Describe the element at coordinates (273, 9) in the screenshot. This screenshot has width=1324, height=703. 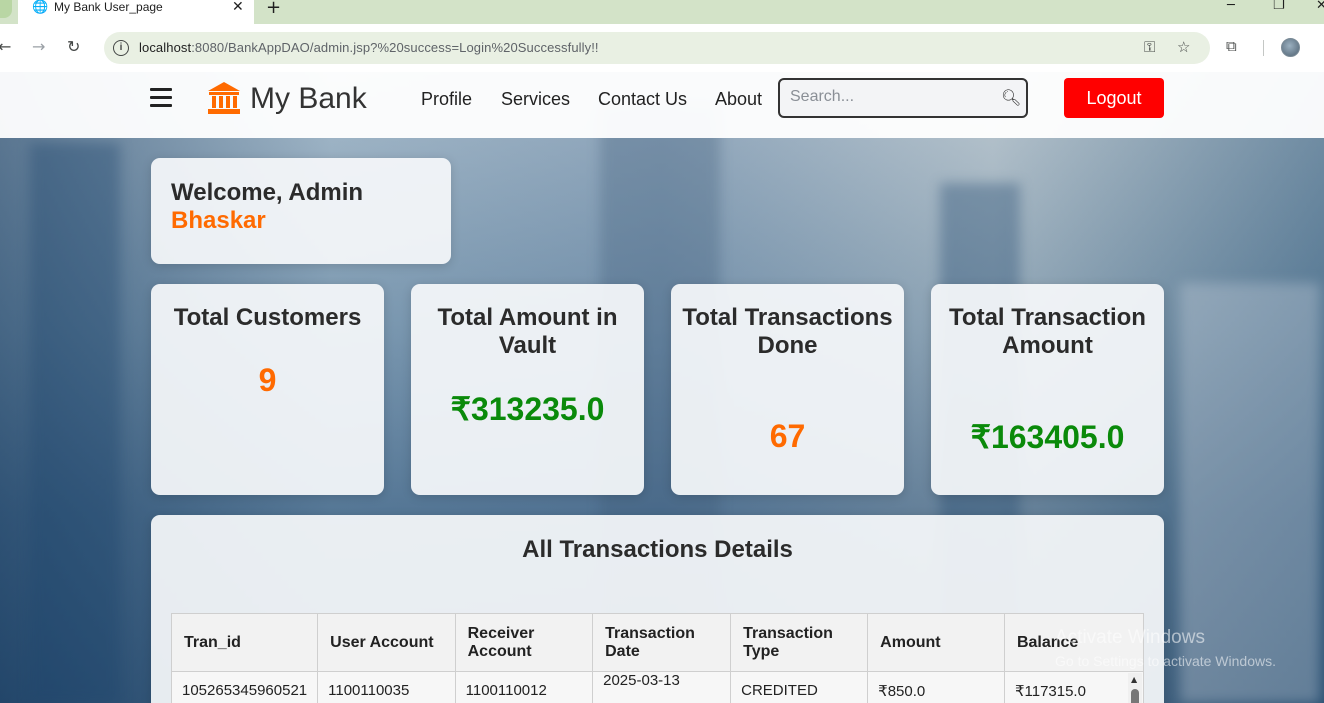
I see `new-tab-icon: +` at that location.